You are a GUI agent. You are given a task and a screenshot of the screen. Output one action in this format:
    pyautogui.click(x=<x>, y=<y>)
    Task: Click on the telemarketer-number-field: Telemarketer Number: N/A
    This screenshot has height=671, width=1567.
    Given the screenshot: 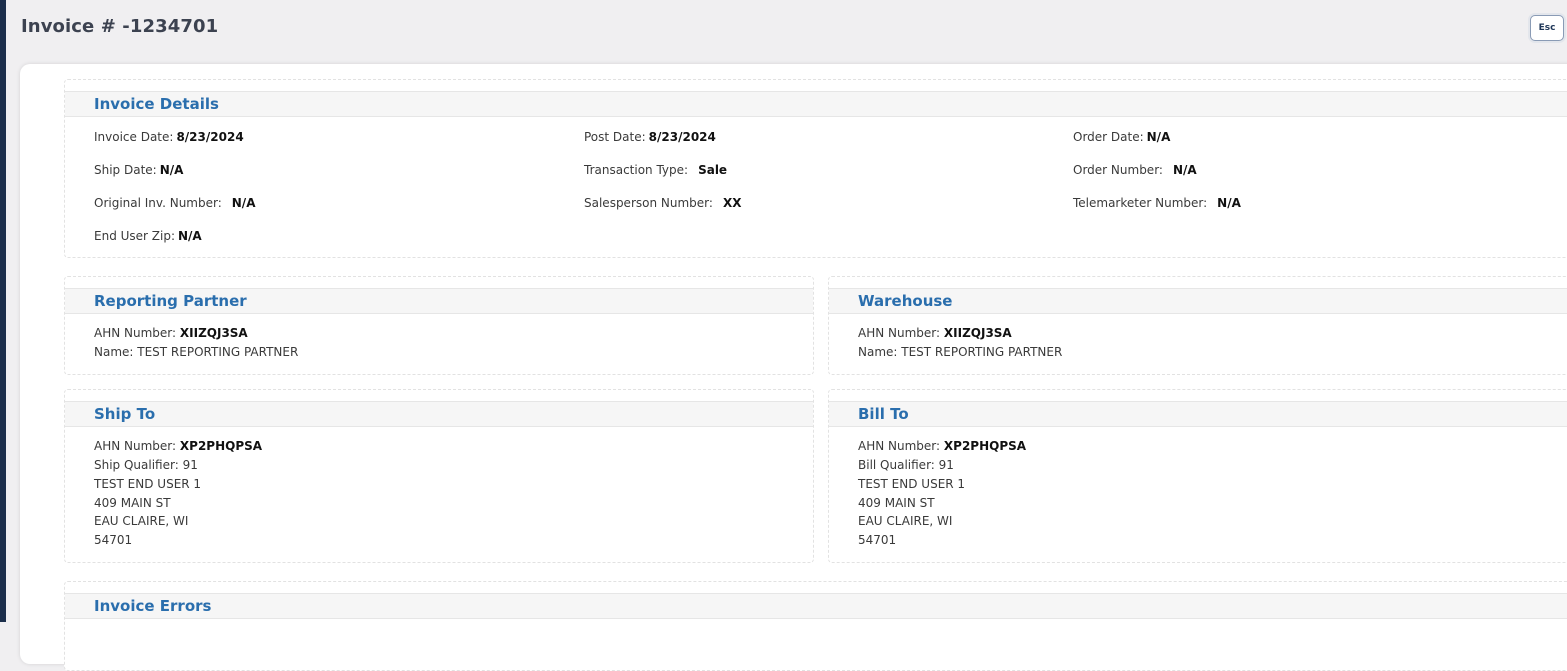 What is the action you would take?
    pyautogui.click(x=1157, y=203)
    